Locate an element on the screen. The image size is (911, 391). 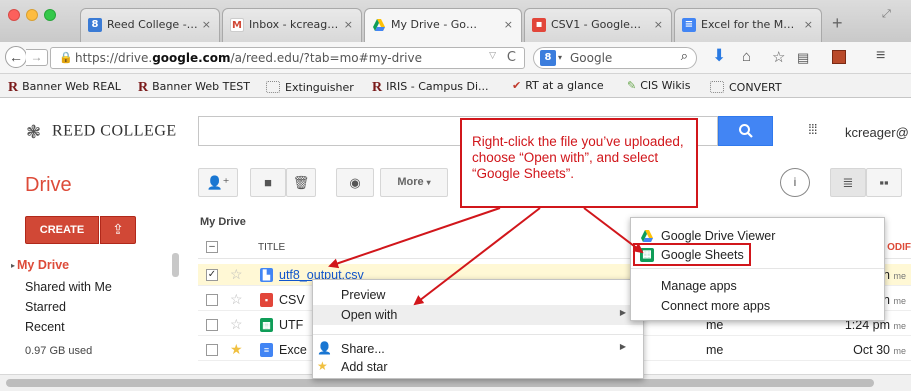
reading-list-icon: ▤ is located at coordinates (803, 58).